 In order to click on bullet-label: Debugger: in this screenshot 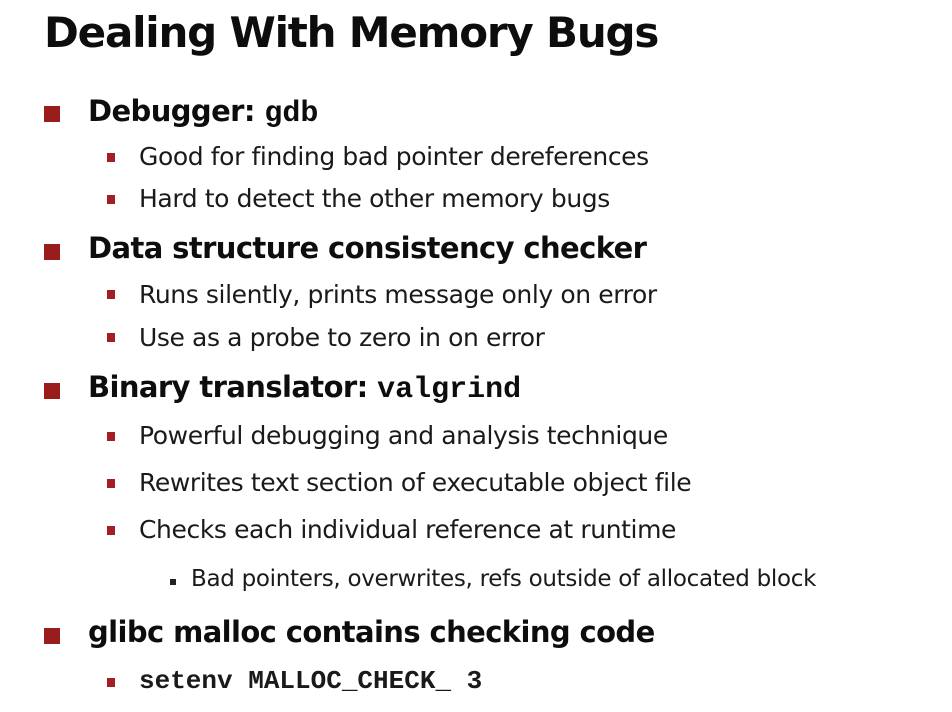, I will do `click(176, 111)`.